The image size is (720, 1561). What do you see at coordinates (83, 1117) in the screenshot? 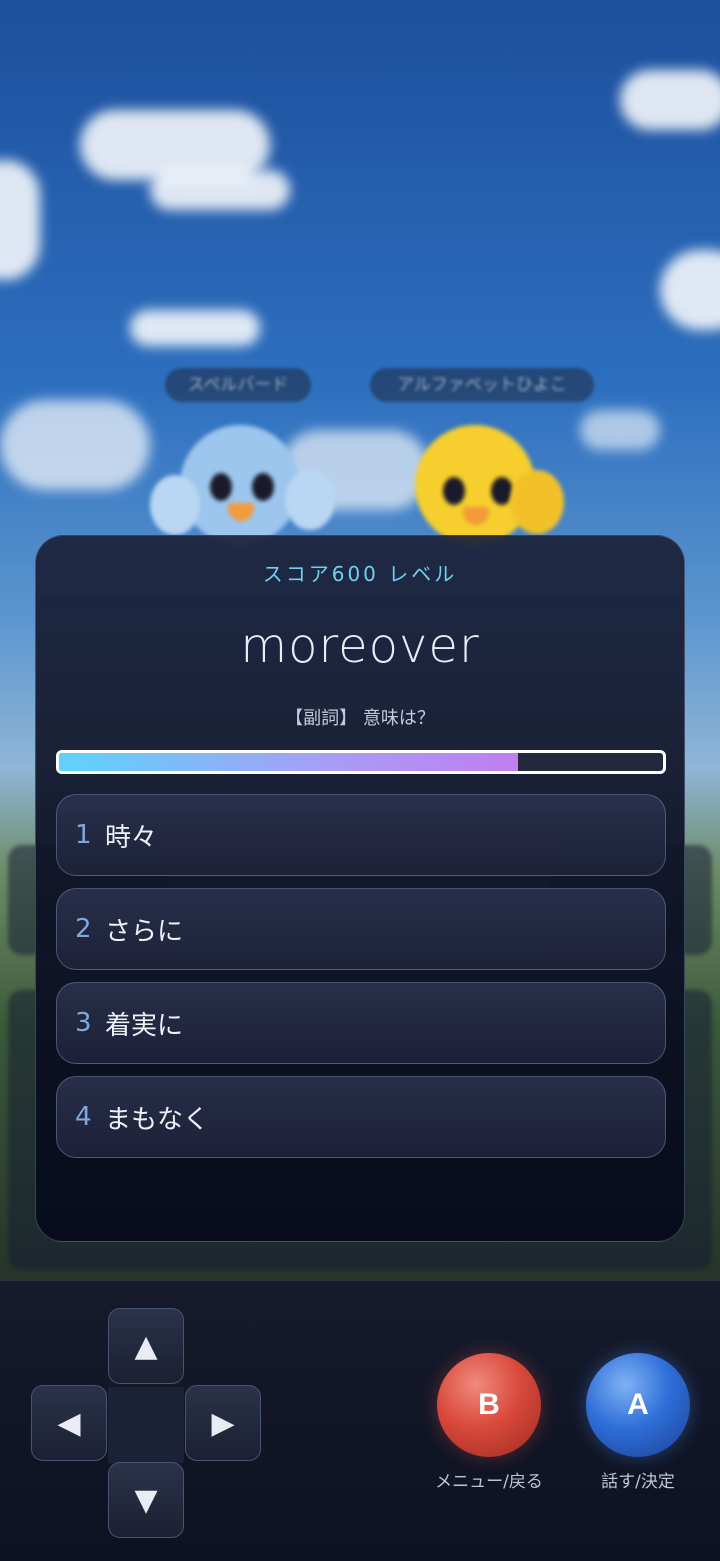
I see `choice-number: 4` at bounding box center [83, 1117].